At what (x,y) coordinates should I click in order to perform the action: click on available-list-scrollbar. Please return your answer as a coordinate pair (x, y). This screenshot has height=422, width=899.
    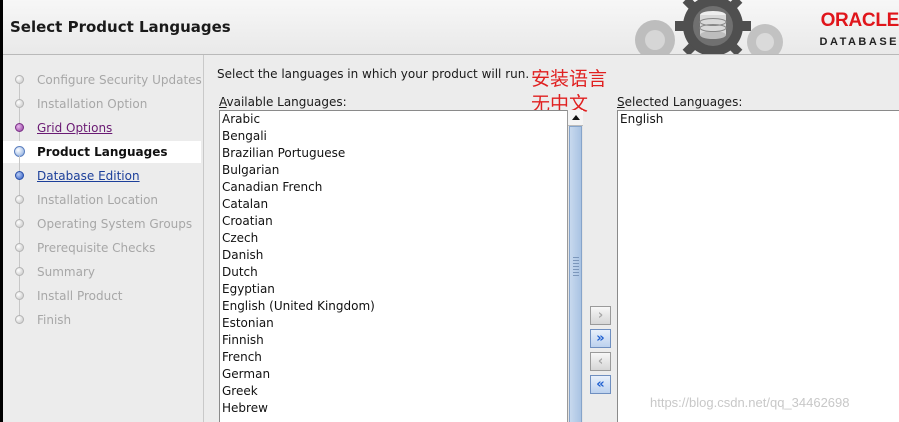
    Looking at the image, I should click on (575, 266).